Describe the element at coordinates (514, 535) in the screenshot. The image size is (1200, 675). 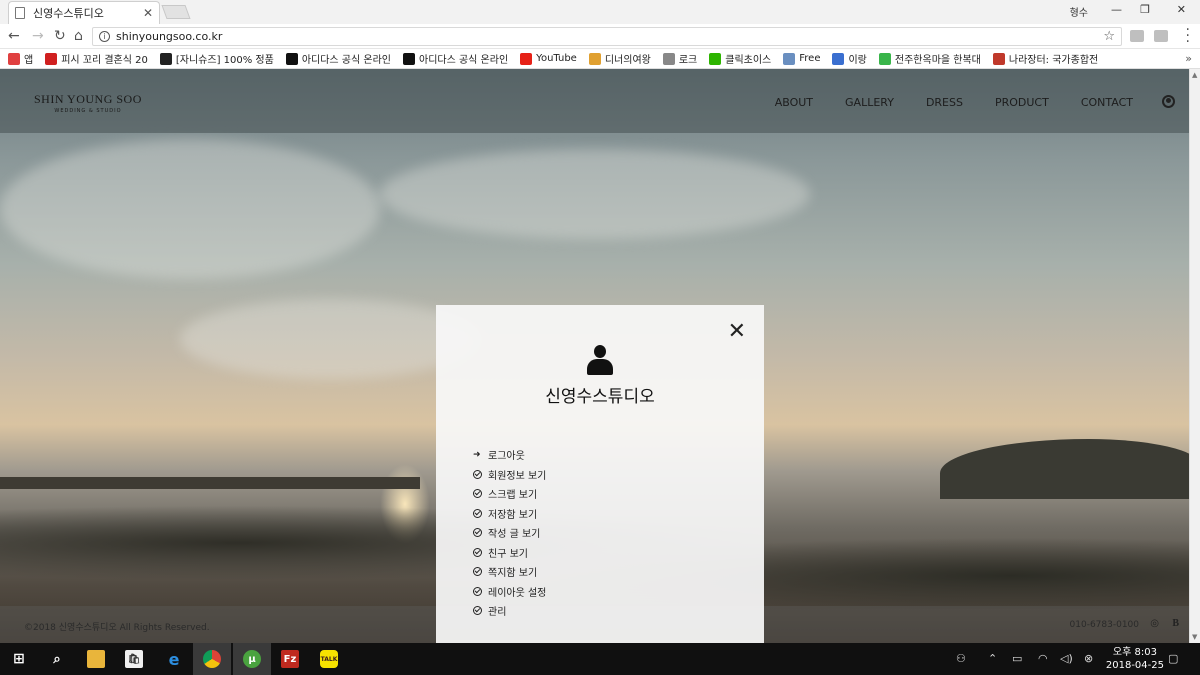
I see `menu-item-label: 작성 글 보기` at that location.